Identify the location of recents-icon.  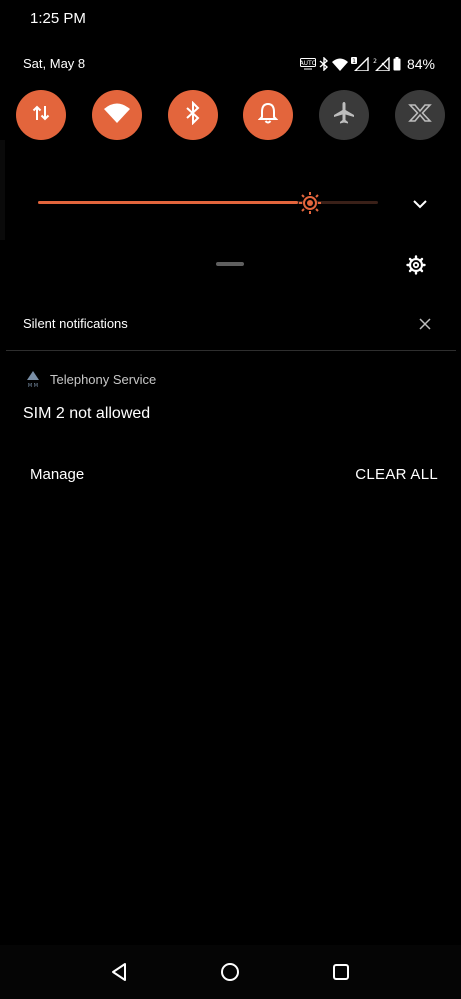
(341, 972).